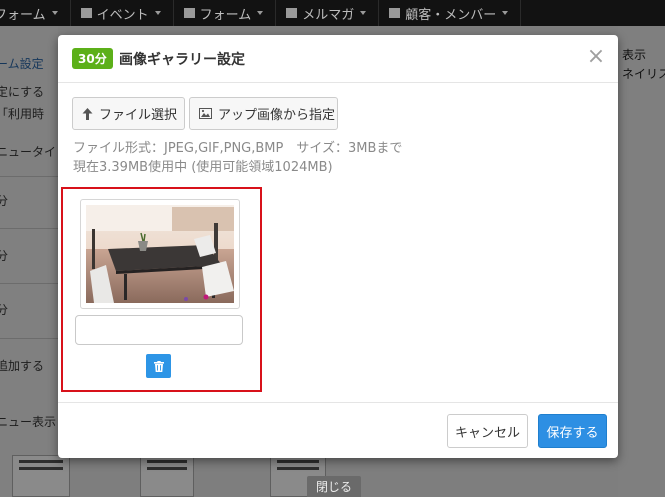 This screenshot has width=665, height=497. I want to click on file-select-button: ファイル選択, so click(128, 113).